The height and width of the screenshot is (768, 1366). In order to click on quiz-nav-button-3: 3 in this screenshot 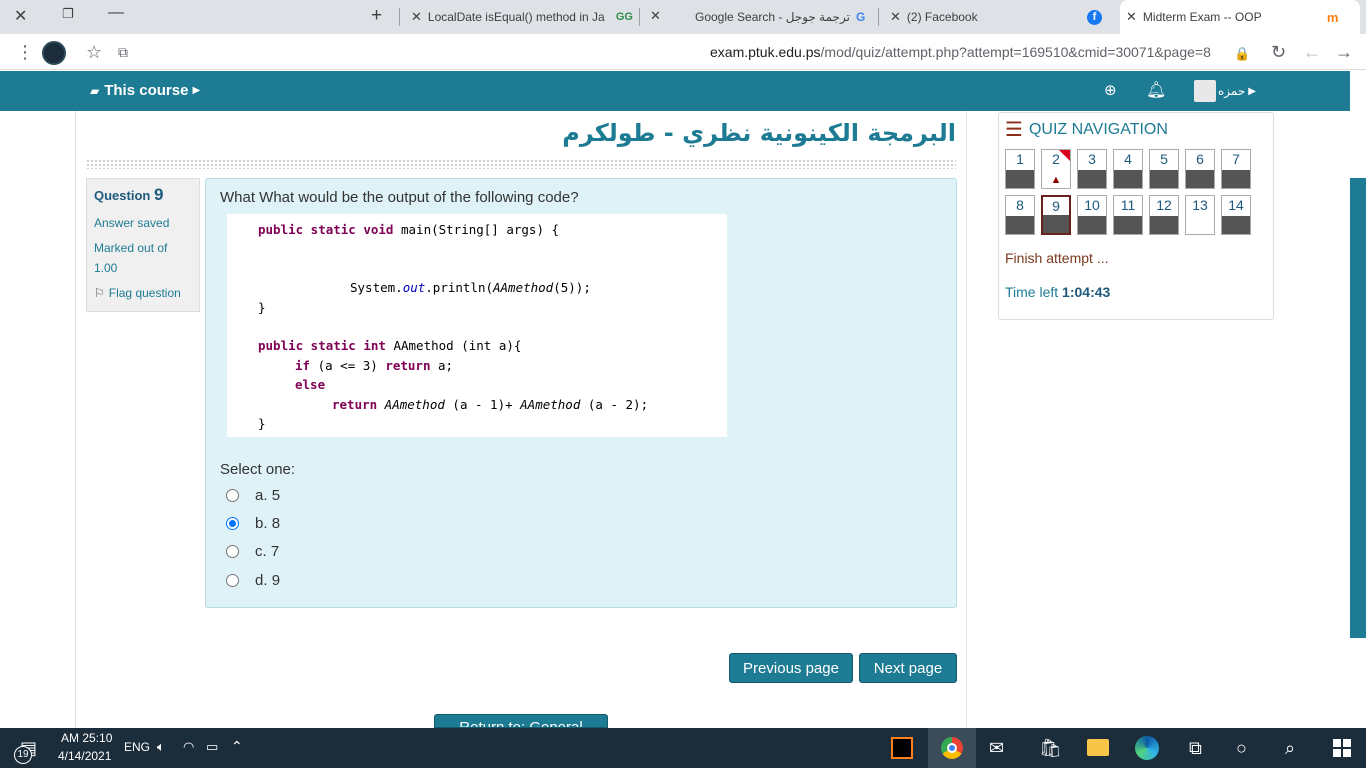, I will do `click(1092, 169)`.